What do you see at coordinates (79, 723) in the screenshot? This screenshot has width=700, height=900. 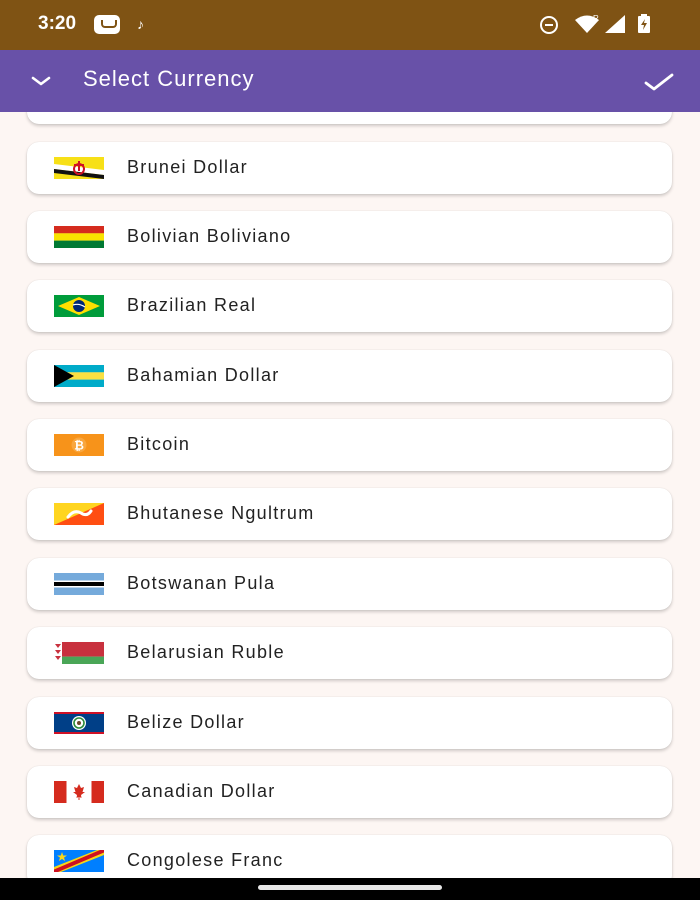 I see `belize-flag-icon` at bounding box center [79, 723].